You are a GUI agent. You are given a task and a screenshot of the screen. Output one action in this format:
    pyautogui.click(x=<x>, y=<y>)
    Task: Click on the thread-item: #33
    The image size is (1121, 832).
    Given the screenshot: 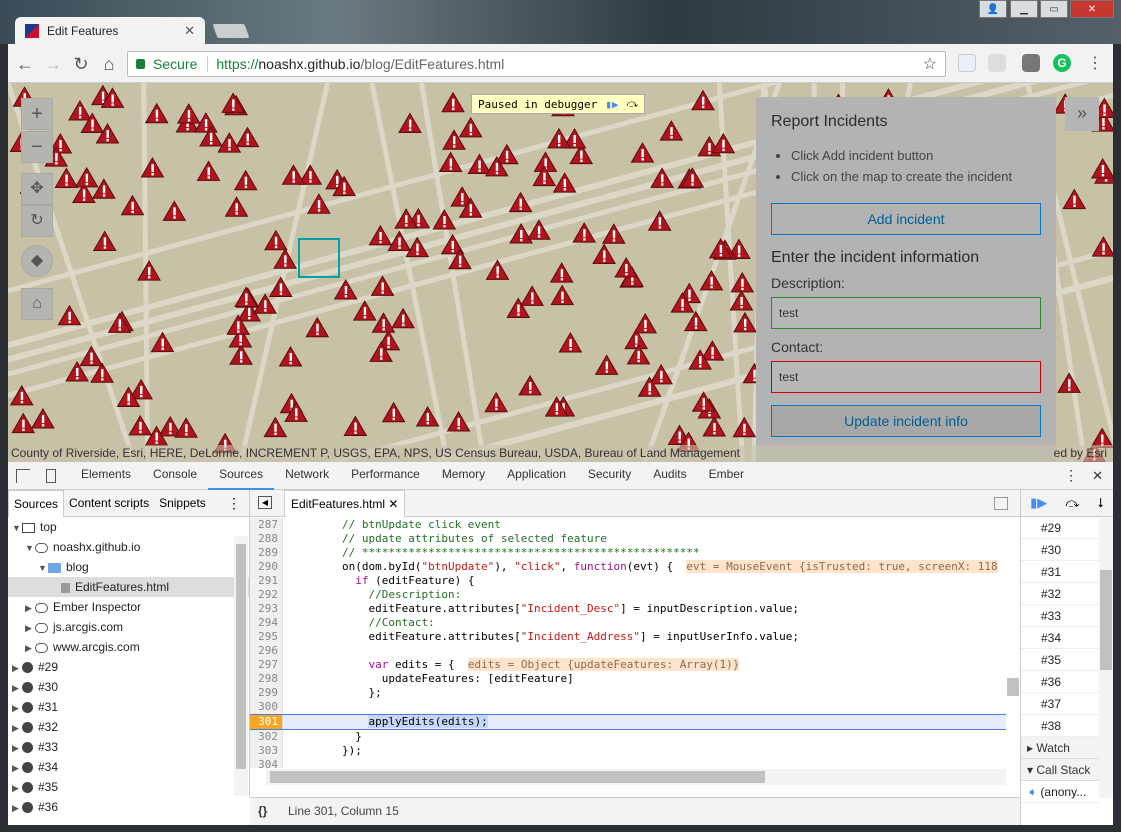 What is the action you would take?
    pyautogui.click(x=1060, y=616)
    